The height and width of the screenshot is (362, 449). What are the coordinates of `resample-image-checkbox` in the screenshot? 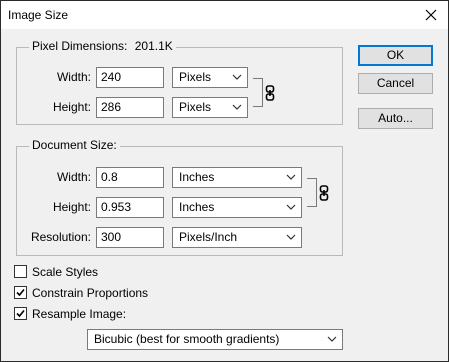 It's located at (20, 313).